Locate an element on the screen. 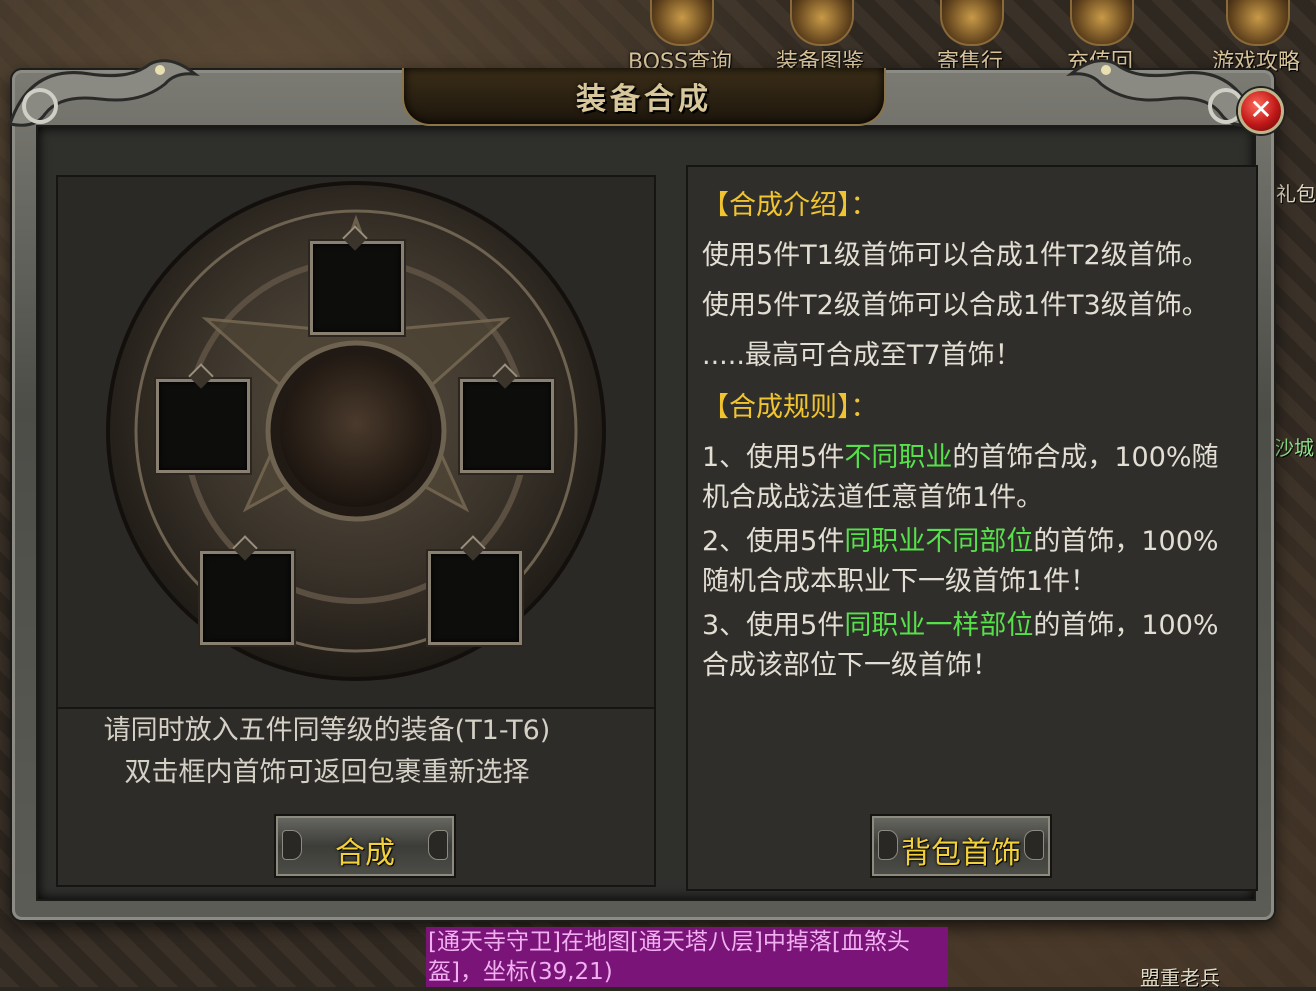 This screenshot has height=991, width=1316. rule-1-suffix: 的首饰合成，100%随 is located at coordinates (1085, 457).